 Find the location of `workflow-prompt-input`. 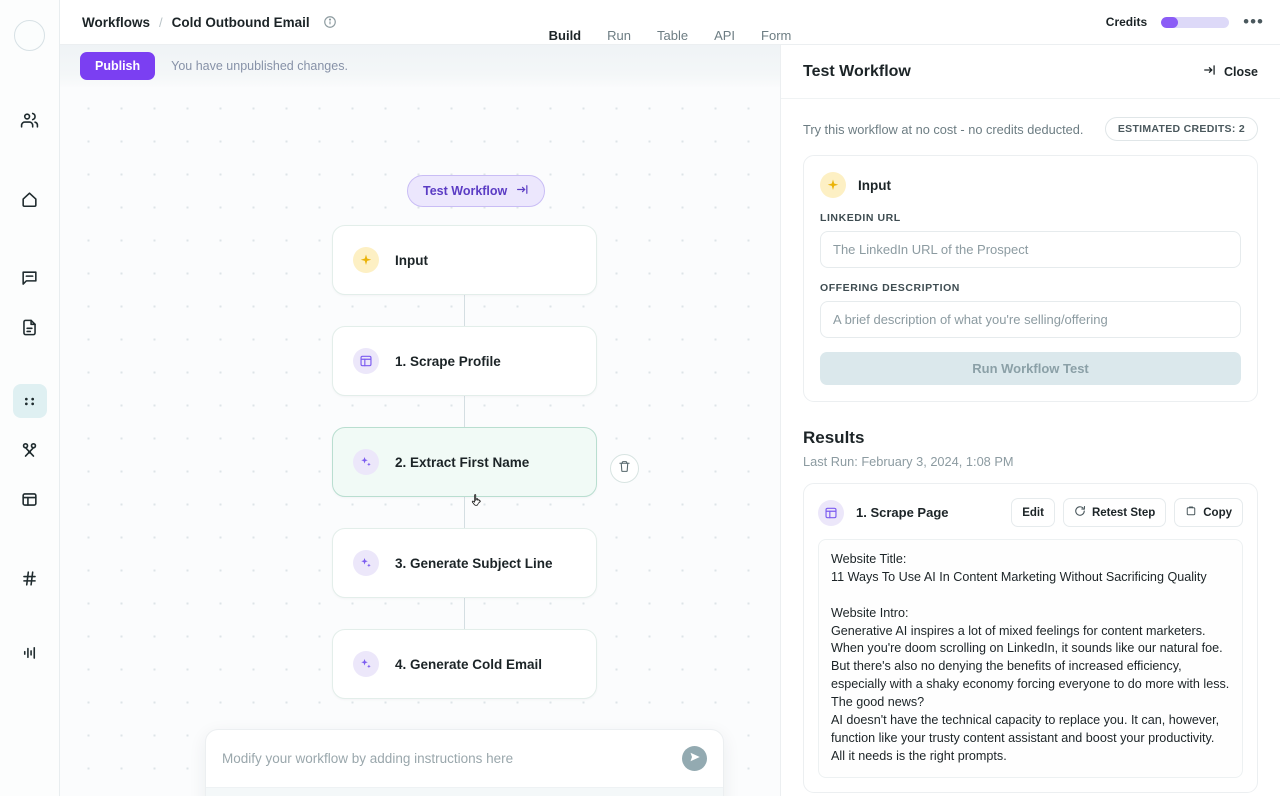

workflow-prompt-input is located at coordinates (452, 758).